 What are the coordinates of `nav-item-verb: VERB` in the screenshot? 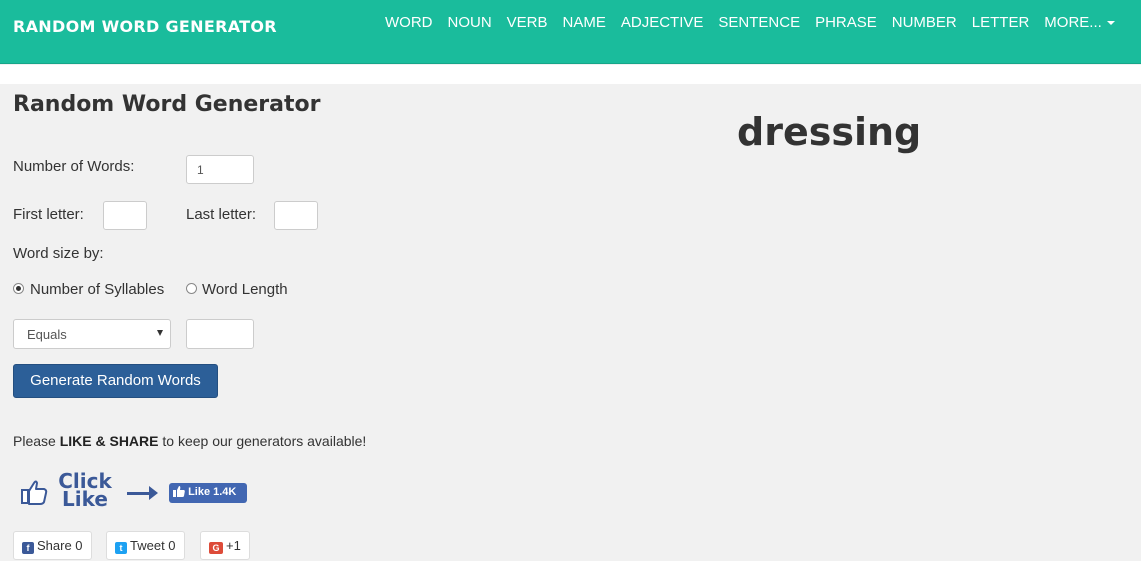 It's located at (527, 22).